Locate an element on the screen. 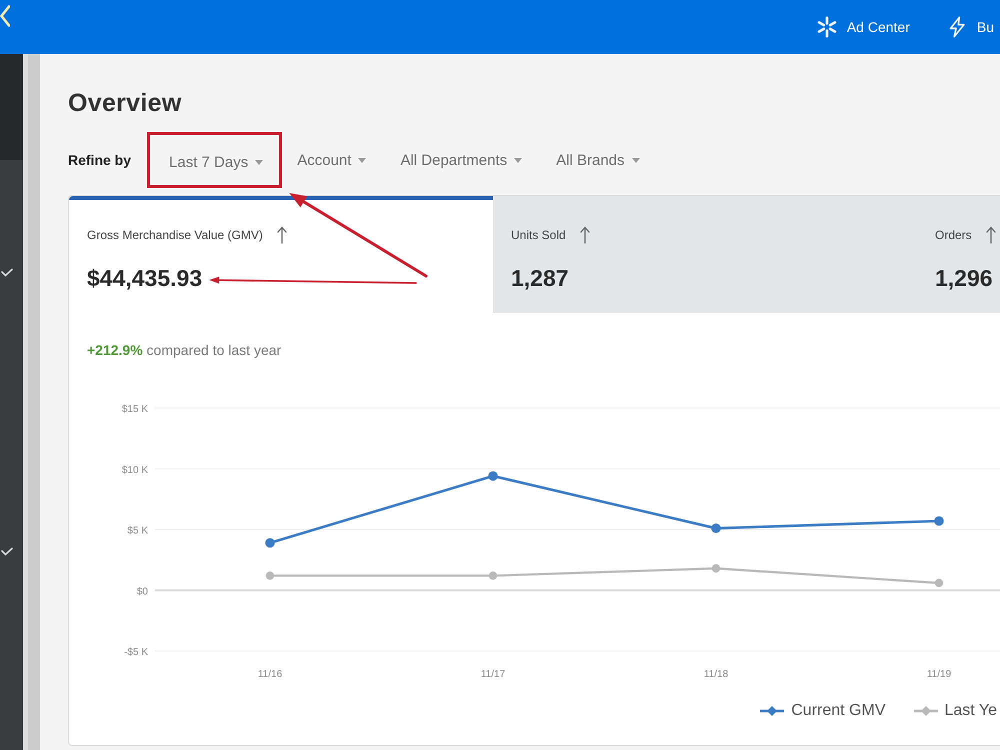  nav-link: Ad Center is located at coordinates (863, 27).